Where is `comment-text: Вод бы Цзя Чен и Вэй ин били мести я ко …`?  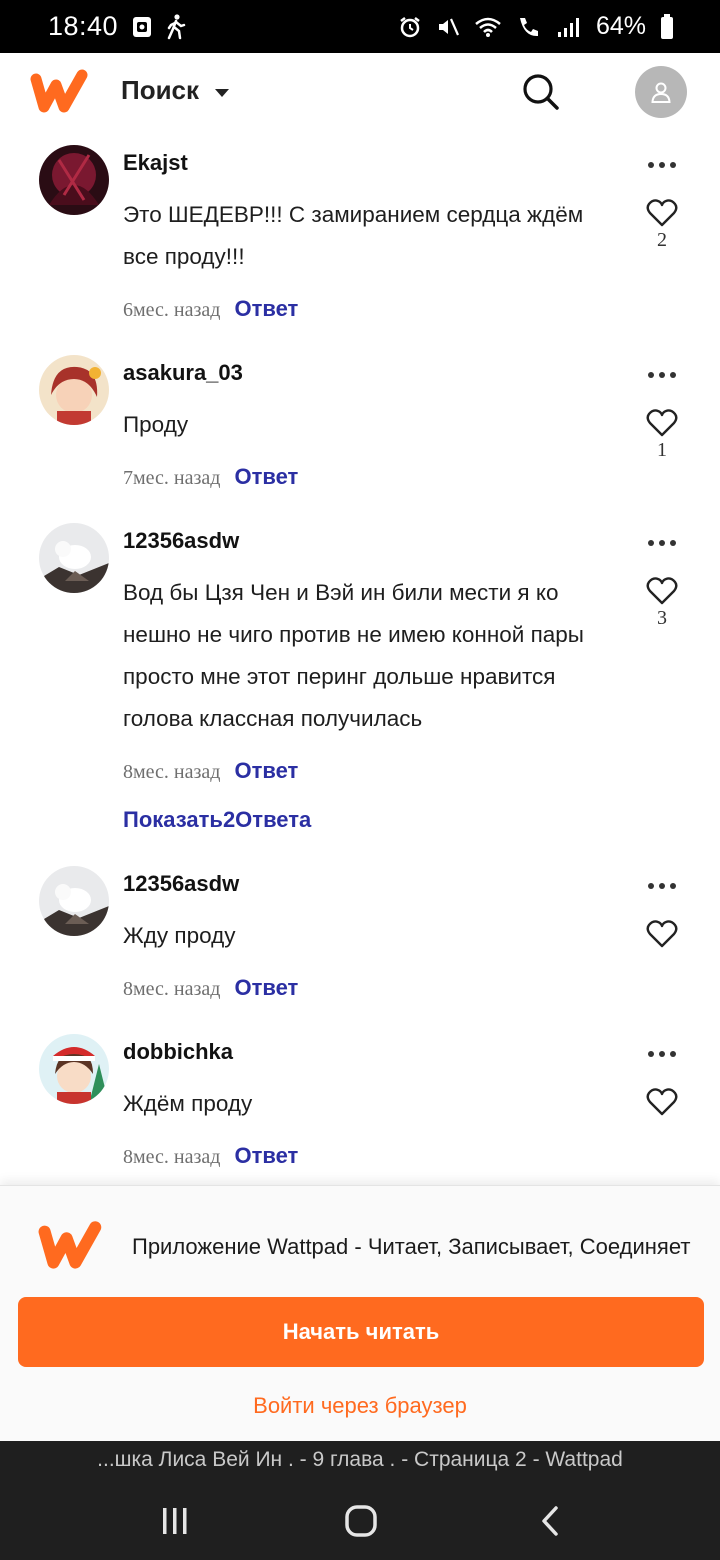
comment-text: Вод бы Цзя Чен и Вэй ин били мести я ко … is located at coordinates (353, 655).